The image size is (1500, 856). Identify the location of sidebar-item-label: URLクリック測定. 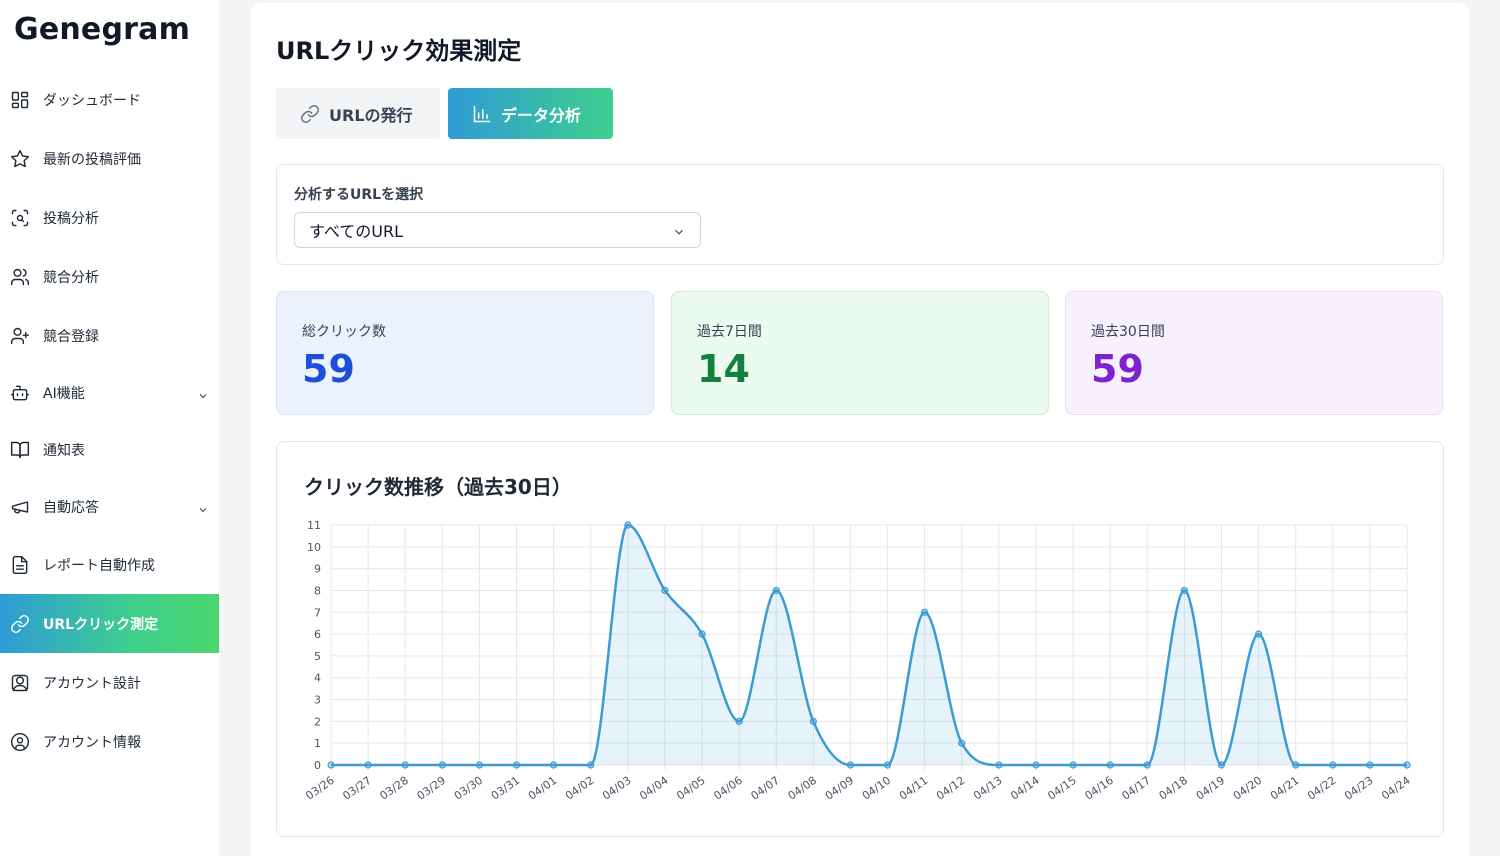
(101, 624).